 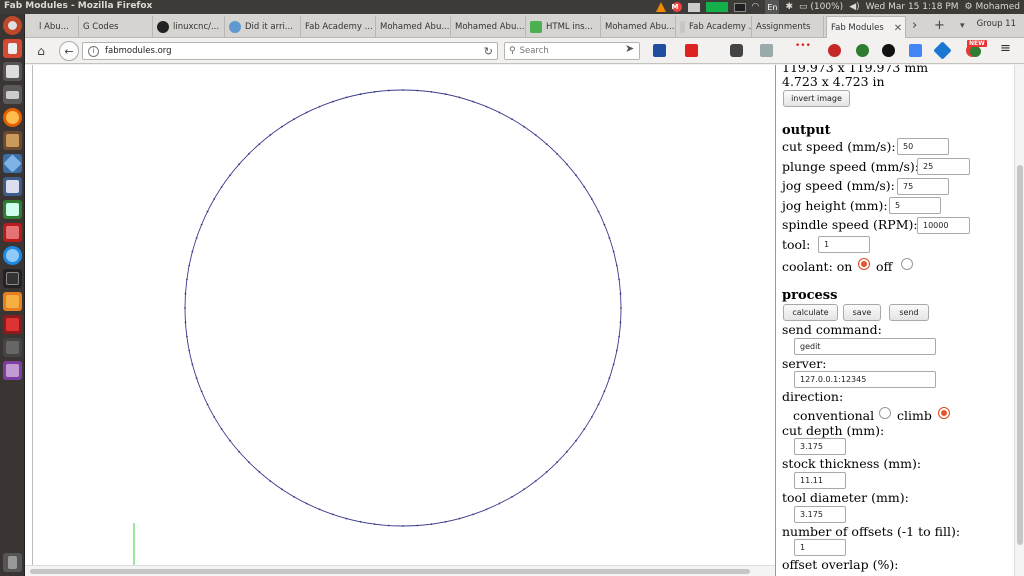 I want to click on volume-icon: ◀), so click(x=854, y=7).